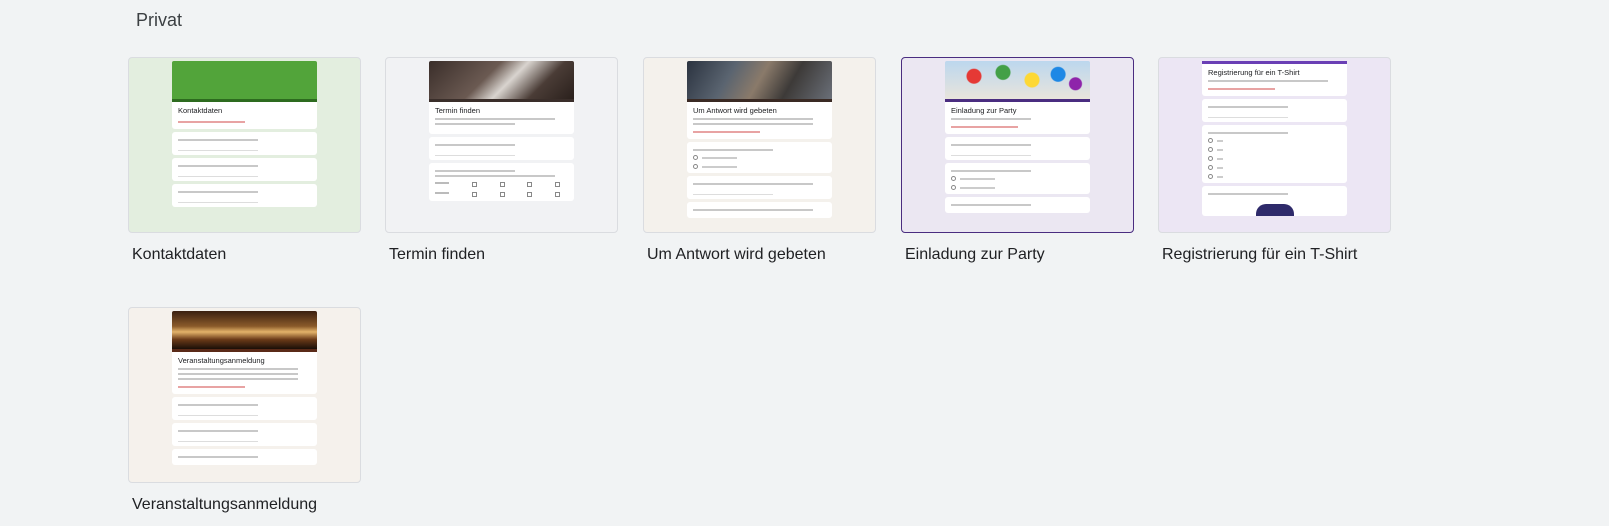 The height and width of the screenshot is (526, 1609). What do you see at coordinates (1274, 145) in the screenshot?
I see `template-thumbnail: Registrierung für ein T-Shirt` at bounding box center [1274, 145].